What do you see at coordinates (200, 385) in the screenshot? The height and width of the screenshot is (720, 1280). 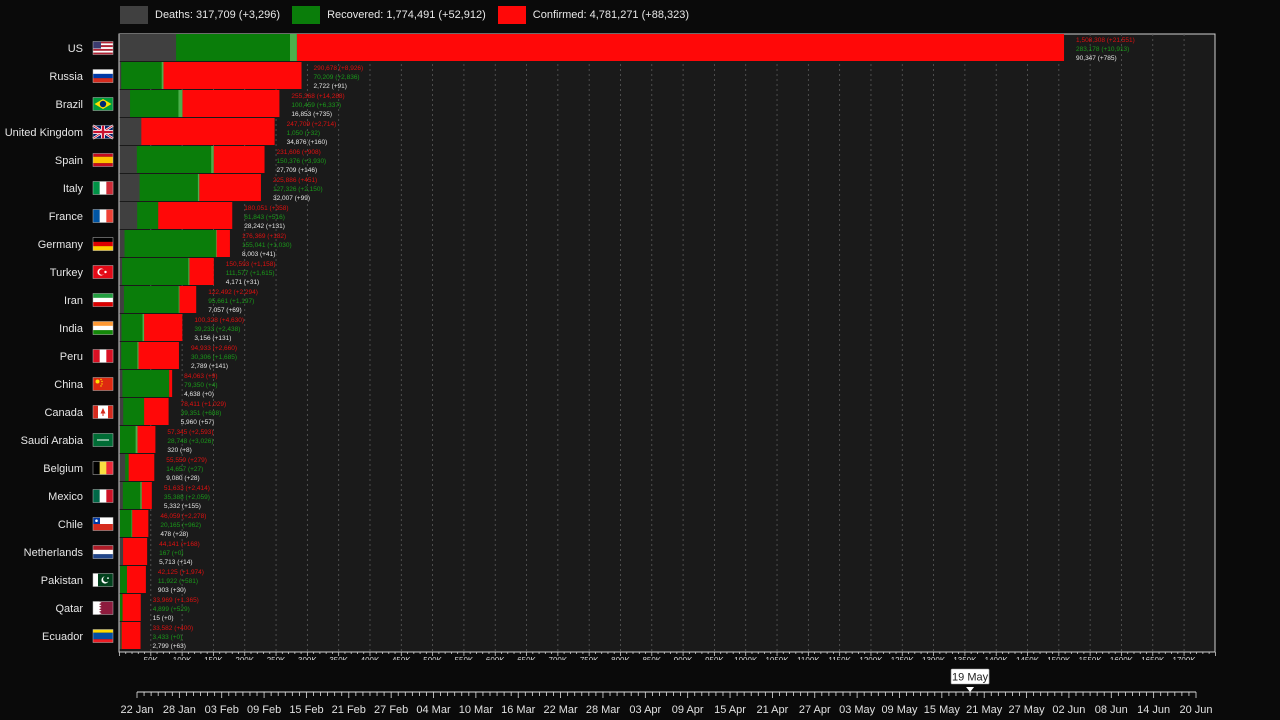 I see `data-label-recovered: 79,350 (+4)` at bounding box center [200, 385].